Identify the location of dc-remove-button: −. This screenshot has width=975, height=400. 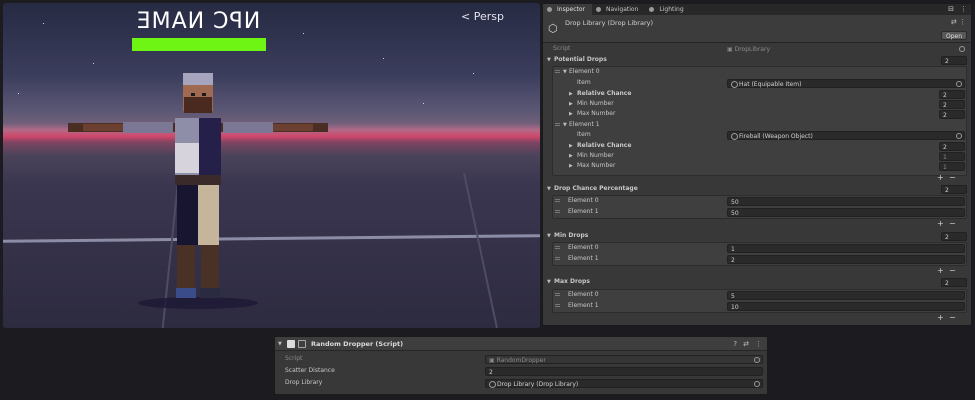
(952, 223).